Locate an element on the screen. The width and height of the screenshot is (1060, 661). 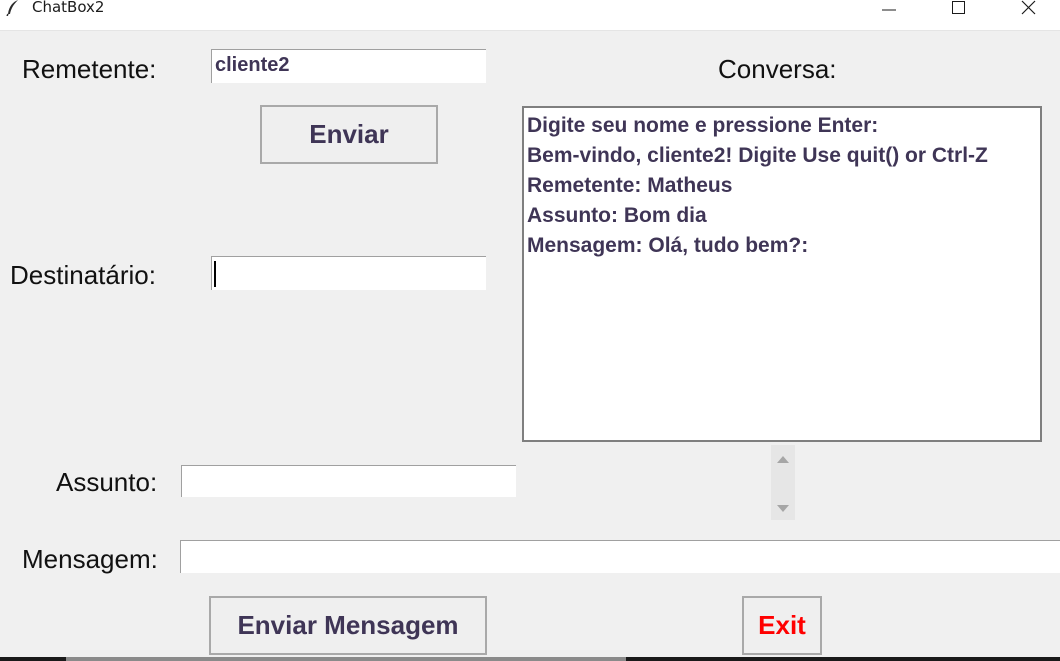
mensagem-input is located at coordinates (620, 556).